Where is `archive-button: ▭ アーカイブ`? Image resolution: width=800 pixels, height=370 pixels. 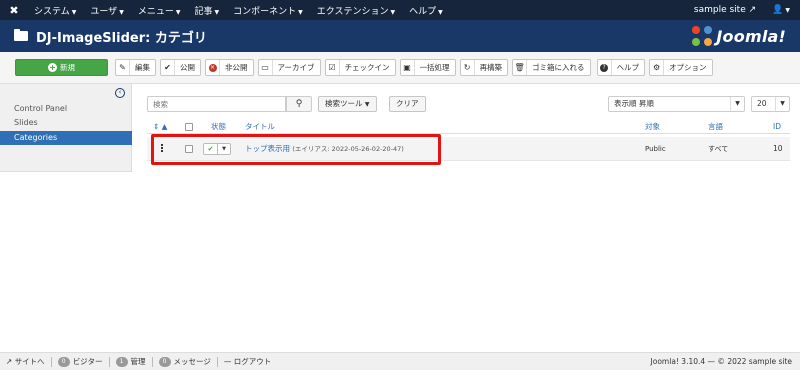
archive-button: ▭ アーカイブ is located at coordinates (289, 67).